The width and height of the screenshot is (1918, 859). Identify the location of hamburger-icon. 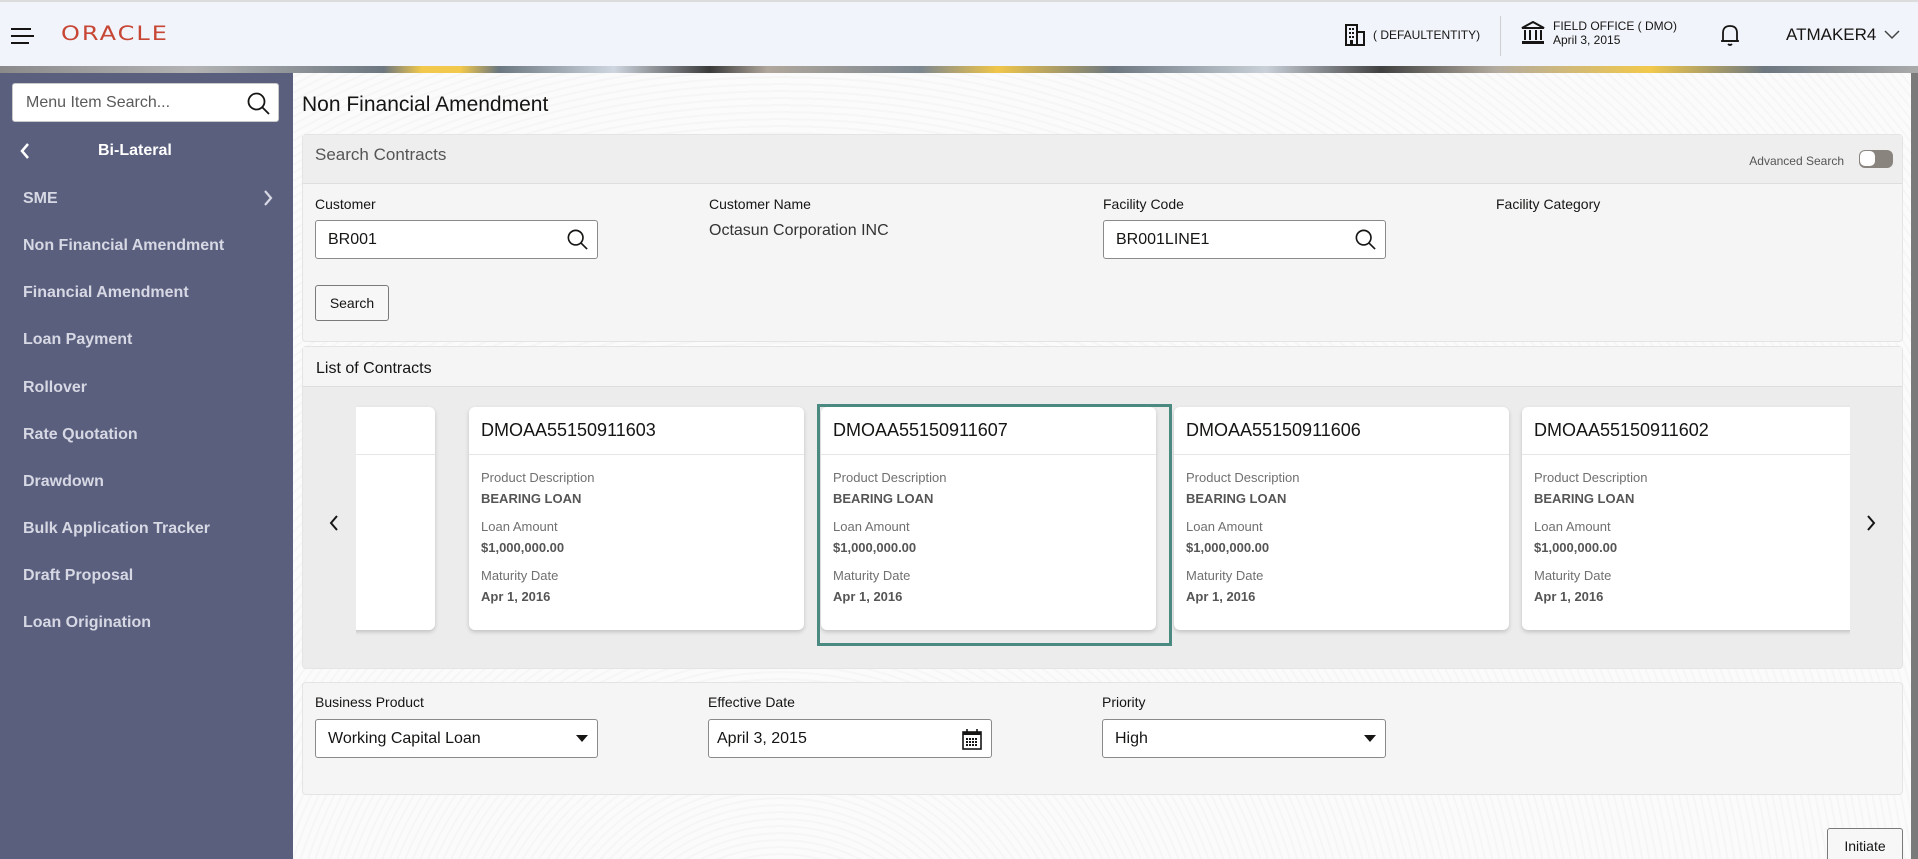
(22, 36).